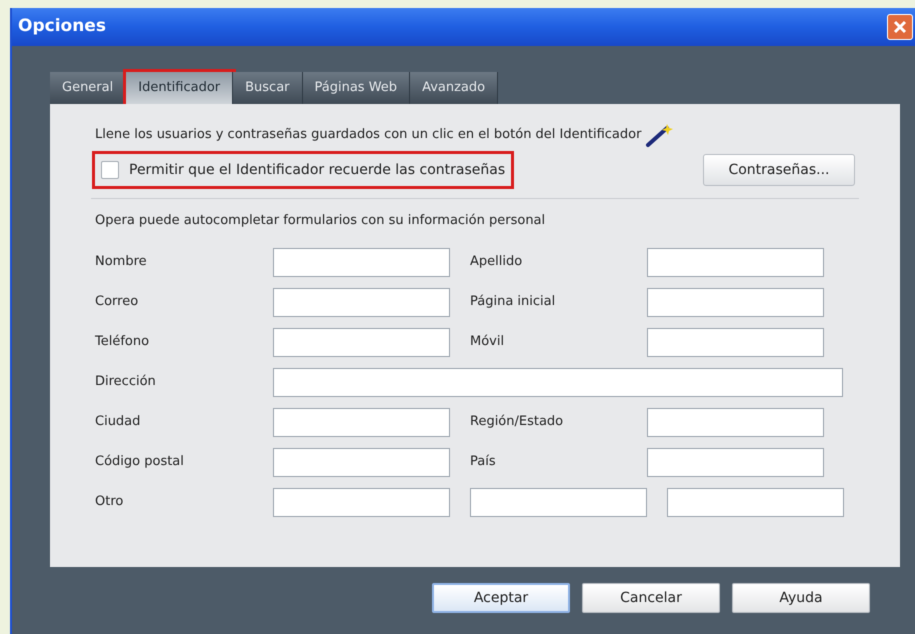 Image resolution: width=915 pixels, height=634 pixels. Describe the element at coordinates (501, 598) in the screenshot. I see `dialog-button: Aceptar` at that location.